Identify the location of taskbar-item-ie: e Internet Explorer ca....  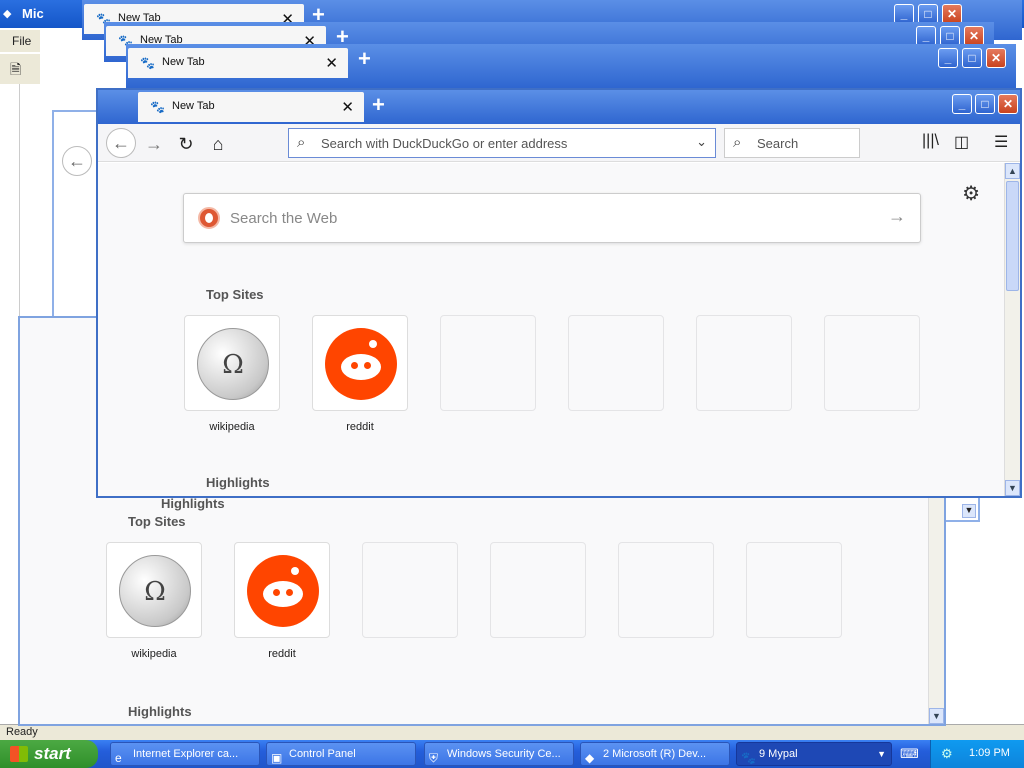
(185, 754).